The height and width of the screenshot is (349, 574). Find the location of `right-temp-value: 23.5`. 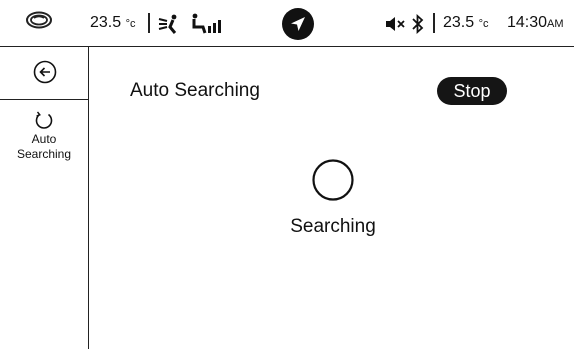

right-temp-value: 23.5 is located at coordinates (459, 22).